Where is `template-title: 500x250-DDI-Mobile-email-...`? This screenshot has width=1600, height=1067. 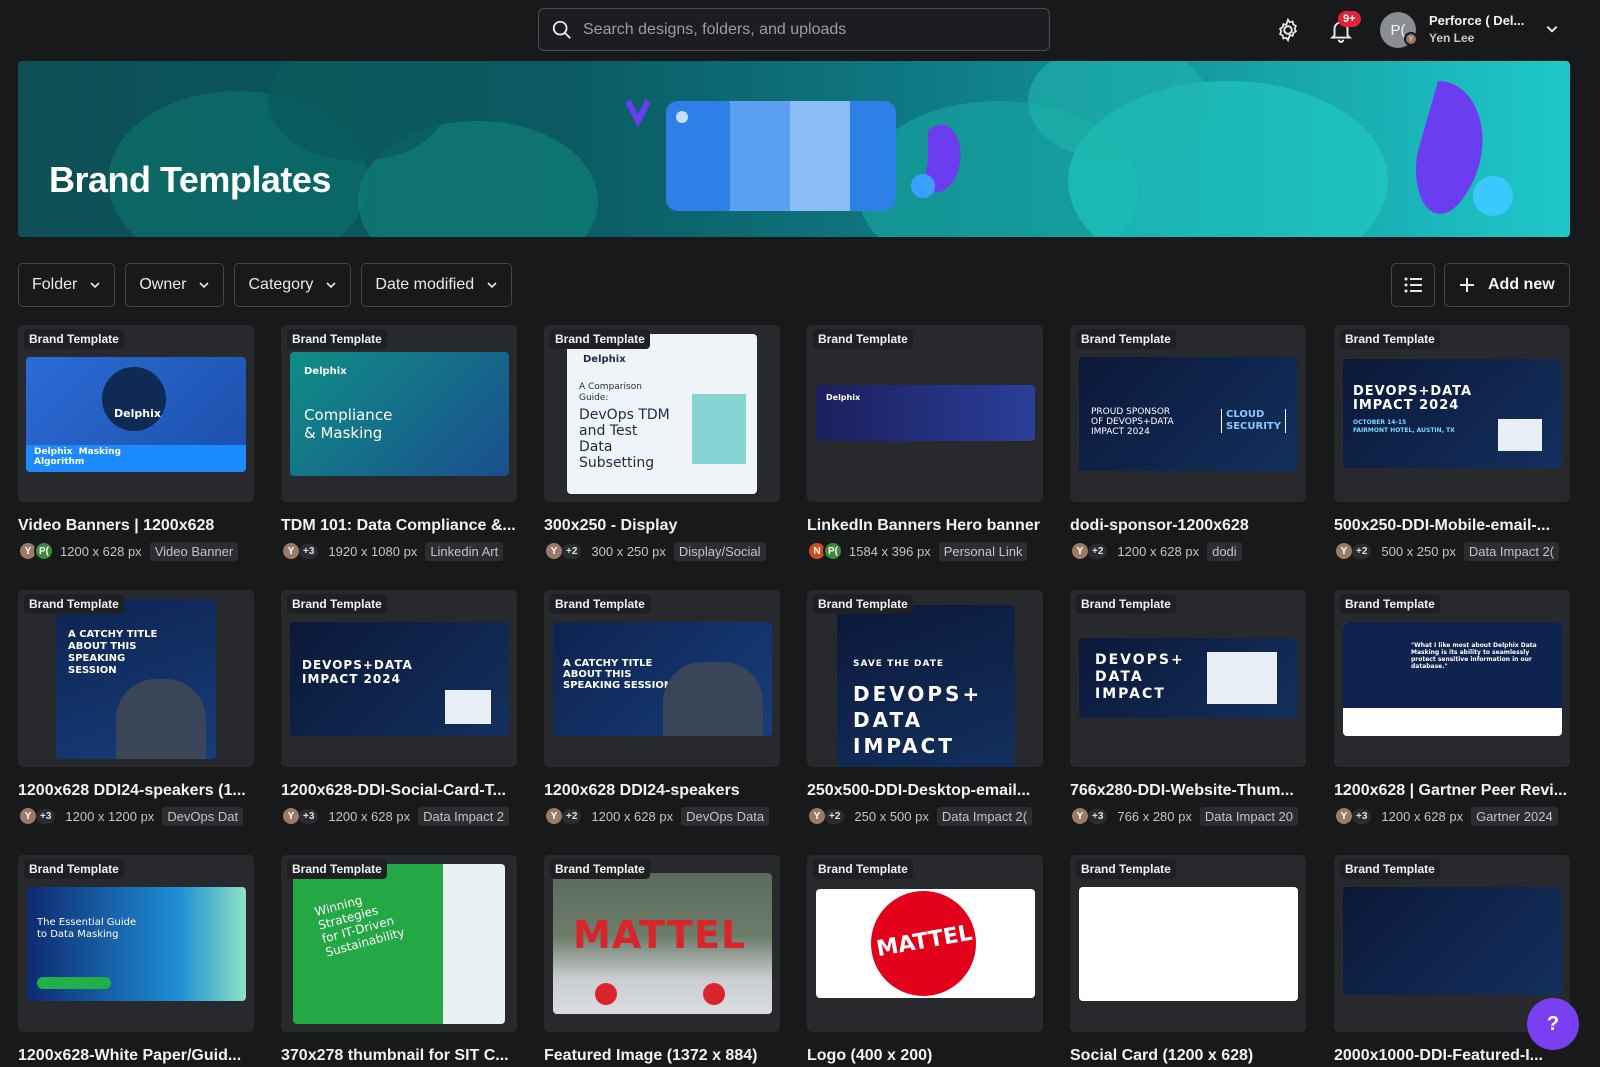 template-title: 500x250-DDI-Mobile-email-... is located at coordinates (1452, 526).